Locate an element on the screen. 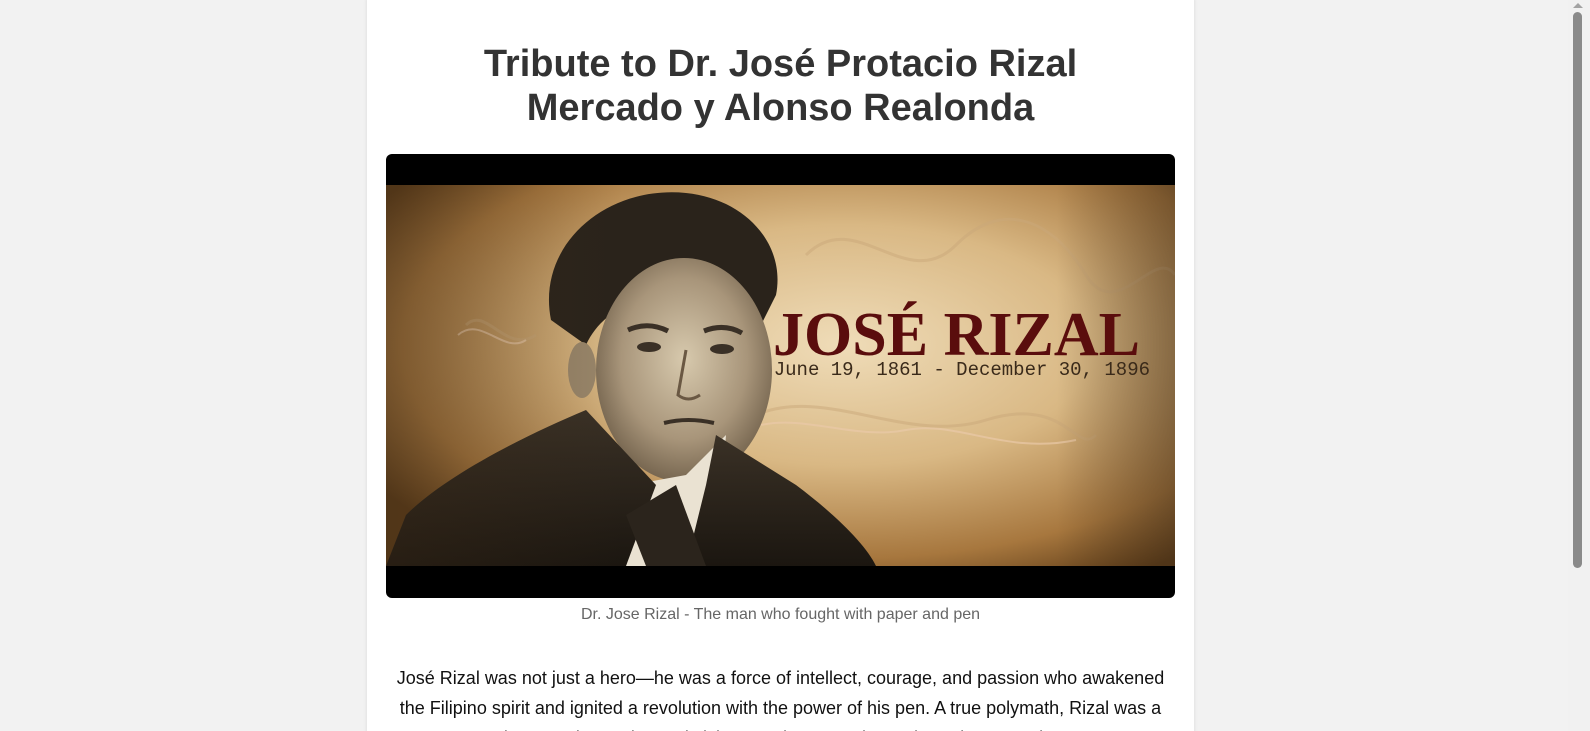 Image resolution: width=1590 pixels, height=731 pixels. page-title-line-2: Mercado y Alonso Realonda is located at coordinates (780, 108).